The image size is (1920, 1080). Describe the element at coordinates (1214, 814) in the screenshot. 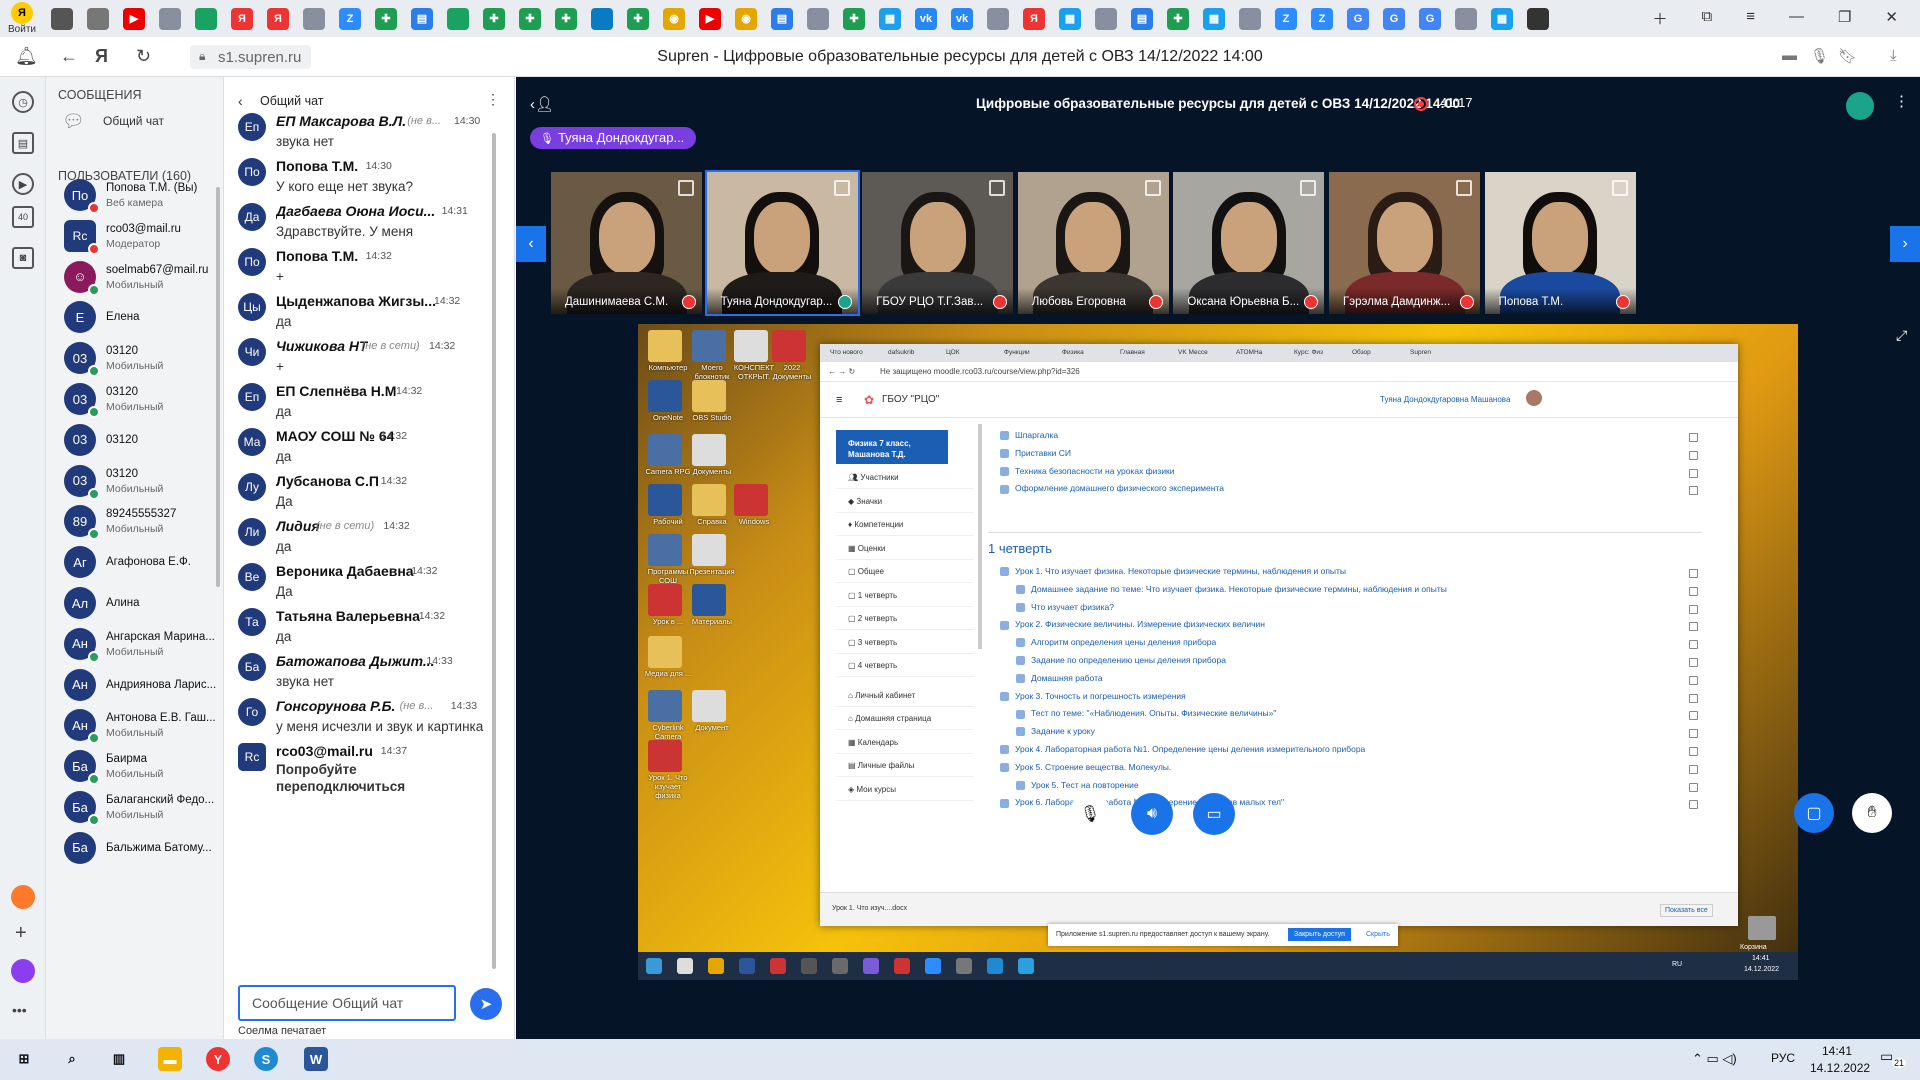

I see `camera-button: ▭` at that location.